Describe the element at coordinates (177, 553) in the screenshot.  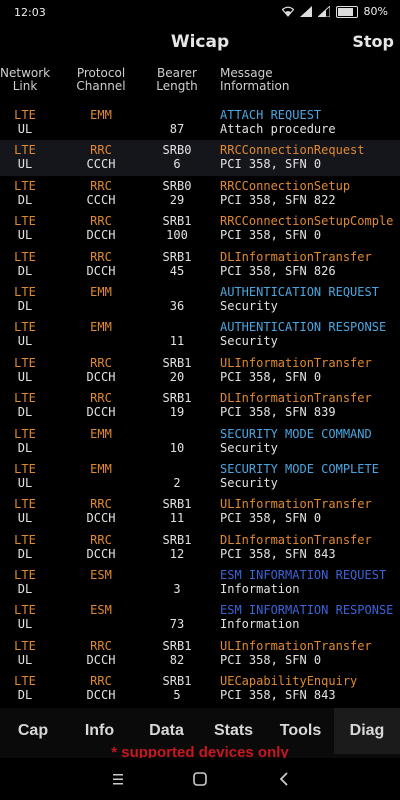
I see `length: 12` at that location.